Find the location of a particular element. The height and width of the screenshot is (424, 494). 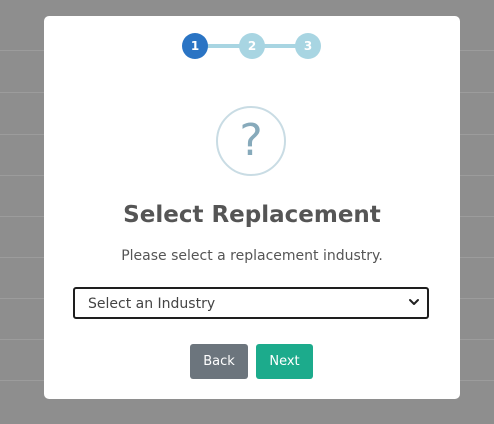

step-2-indicator: 2 is located at coordinates (252, 46).